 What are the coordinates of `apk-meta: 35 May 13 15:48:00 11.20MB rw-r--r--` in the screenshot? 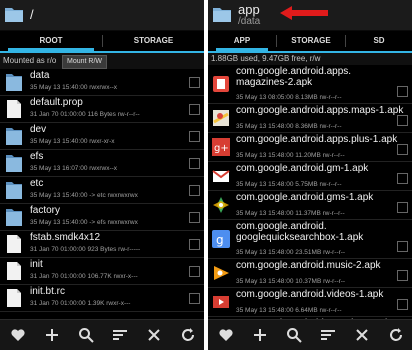 It's located at (290, 155).